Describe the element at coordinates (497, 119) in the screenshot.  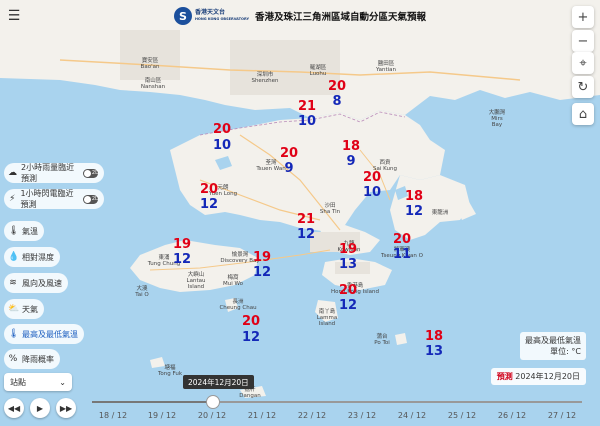
I see `place-label: 大鵬灣 Mirs Bay` at that location.